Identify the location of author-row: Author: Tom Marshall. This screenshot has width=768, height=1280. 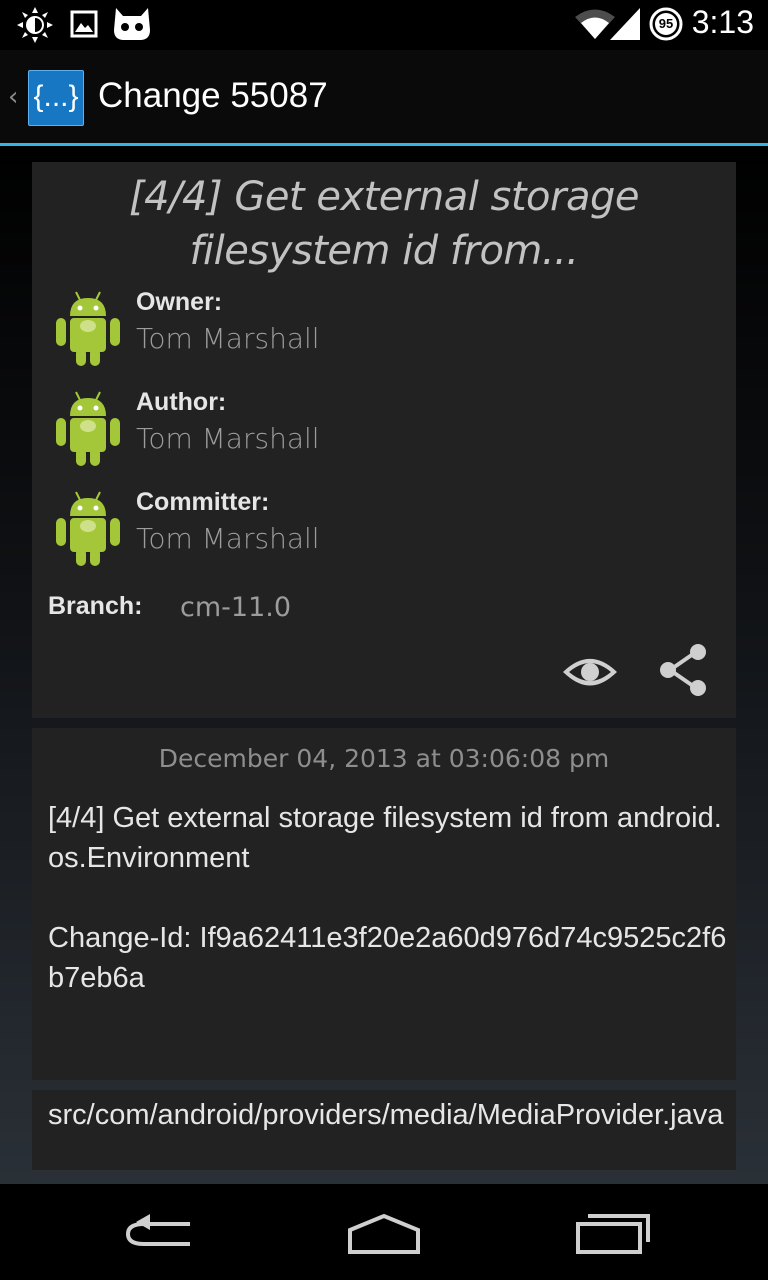
(382, 430).